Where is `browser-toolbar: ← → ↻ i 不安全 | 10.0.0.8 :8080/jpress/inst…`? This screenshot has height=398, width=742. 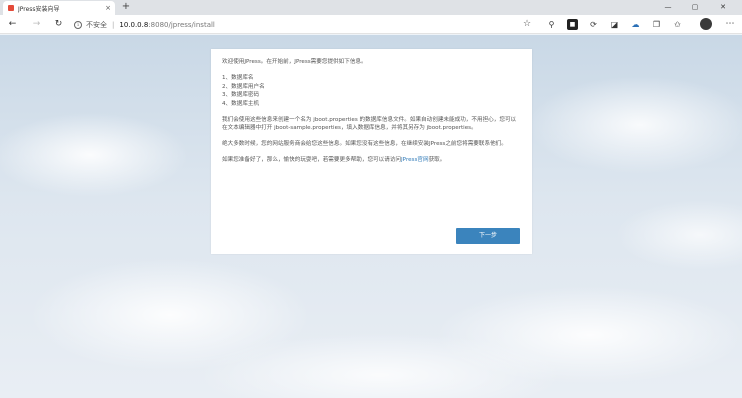
browser-toolbar: ← → ↻ i 不安全 | 10.0.0.8 :8080/jpress/inst… is located at coordinates (371, 24).